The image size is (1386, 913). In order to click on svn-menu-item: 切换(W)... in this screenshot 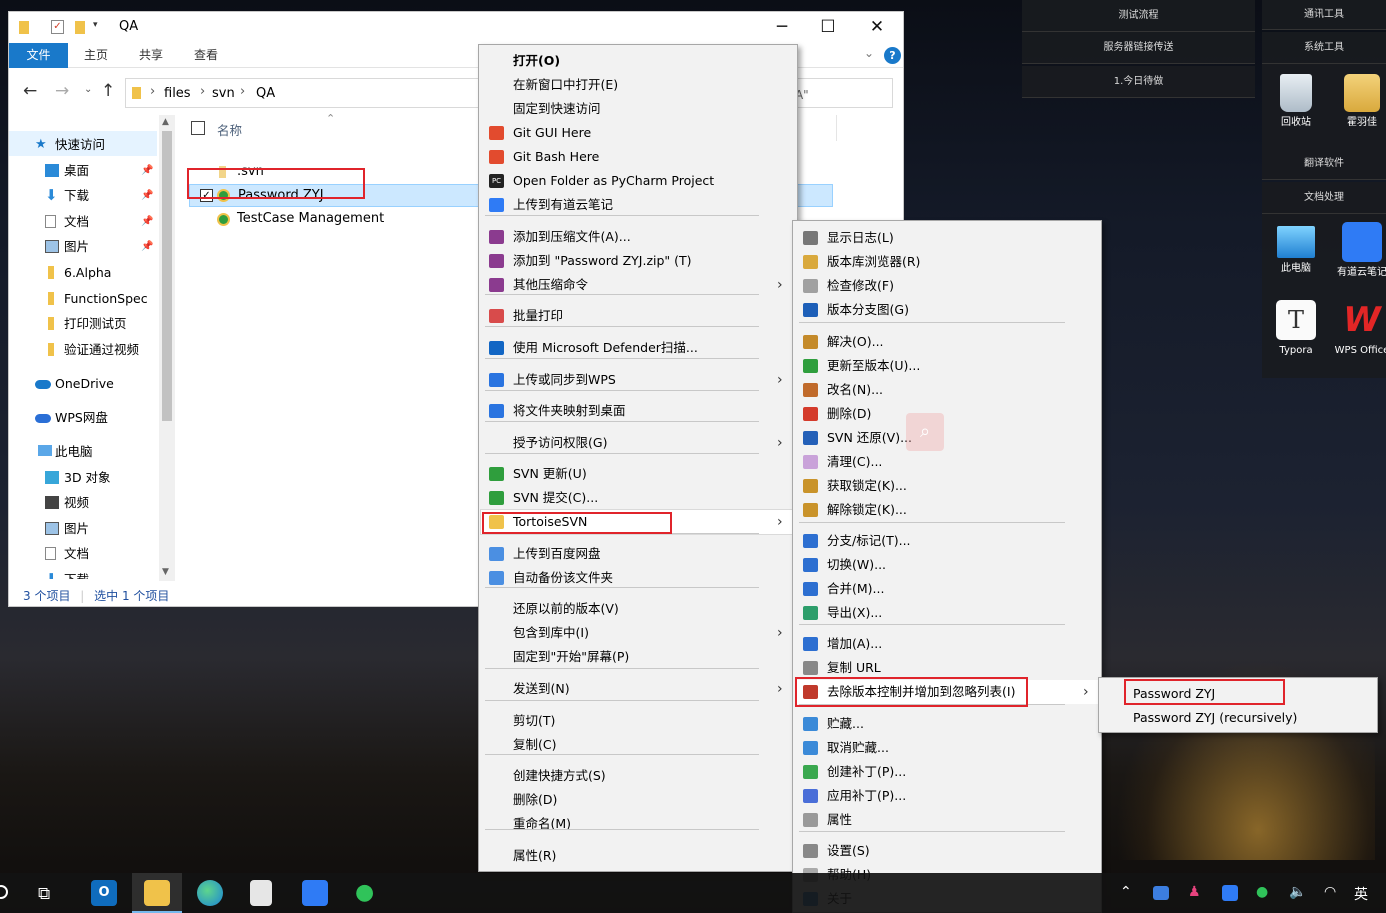, I will do `click(947, 565)`.